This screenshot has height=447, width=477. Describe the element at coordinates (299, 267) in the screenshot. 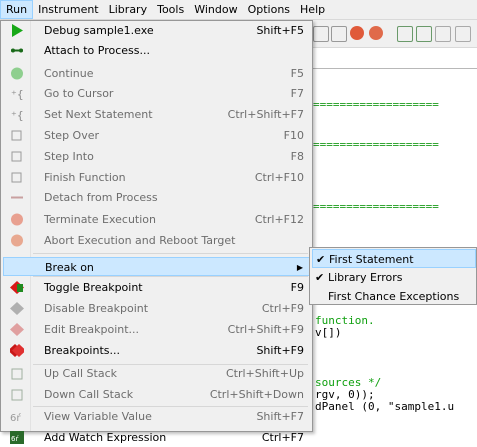

I see `submenu-arrow-icon: ▶` at that location.